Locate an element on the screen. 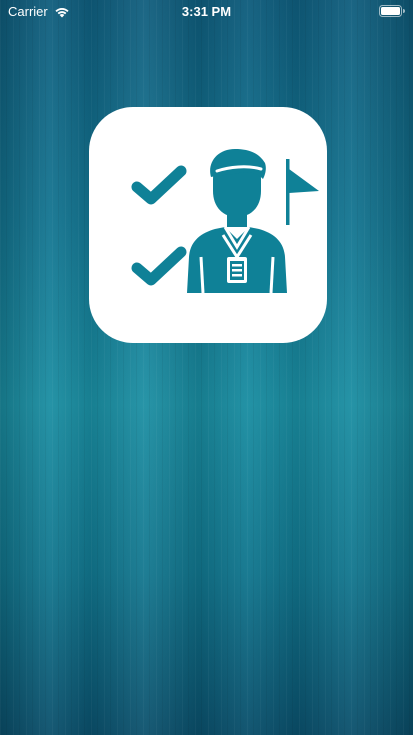 Image resolution: width=413 pixels, height=735 pixels. referee-checklist-icon is located at coordinates (225, 221).